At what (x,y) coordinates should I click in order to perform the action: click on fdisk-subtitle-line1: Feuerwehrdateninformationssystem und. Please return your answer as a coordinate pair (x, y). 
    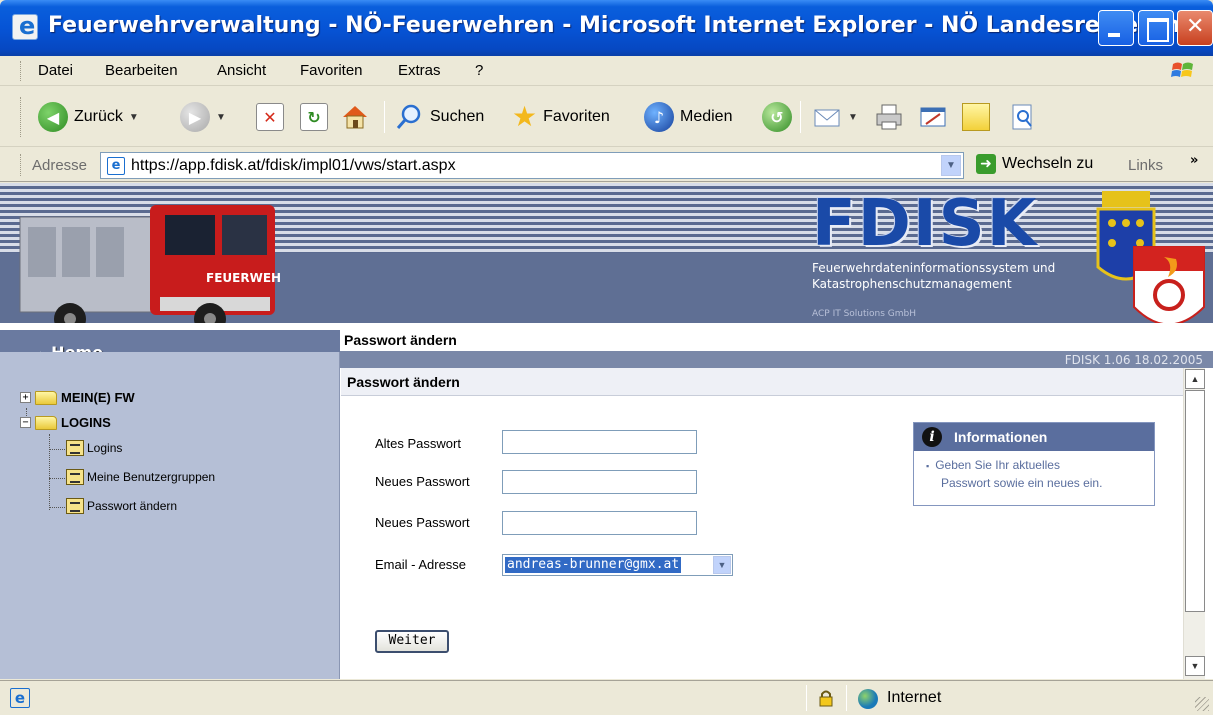
    Looking at the image, I should click on (934, 268).